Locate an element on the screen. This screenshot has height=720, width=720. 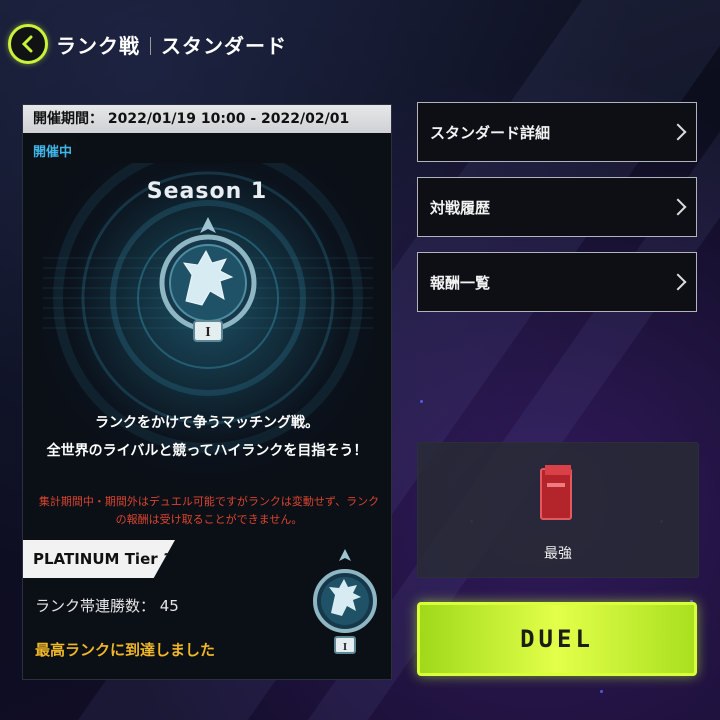
menu-label: 対戦履歴 is located at coordinates (460, 207).